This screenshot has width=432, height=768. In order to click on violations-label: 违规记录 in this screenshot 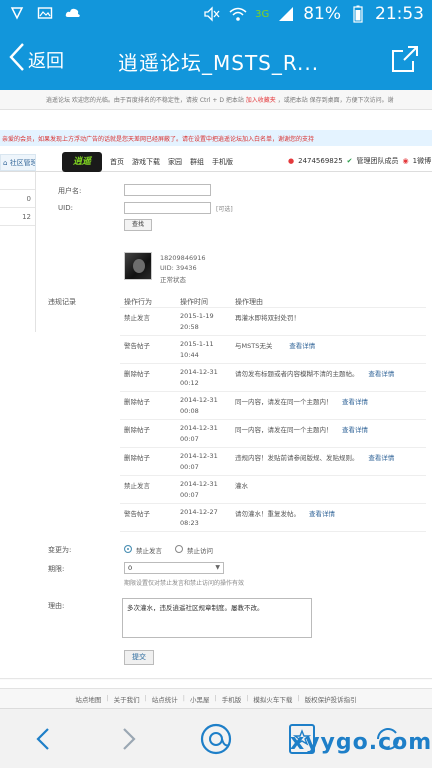, I will do `click(62, 302)`.